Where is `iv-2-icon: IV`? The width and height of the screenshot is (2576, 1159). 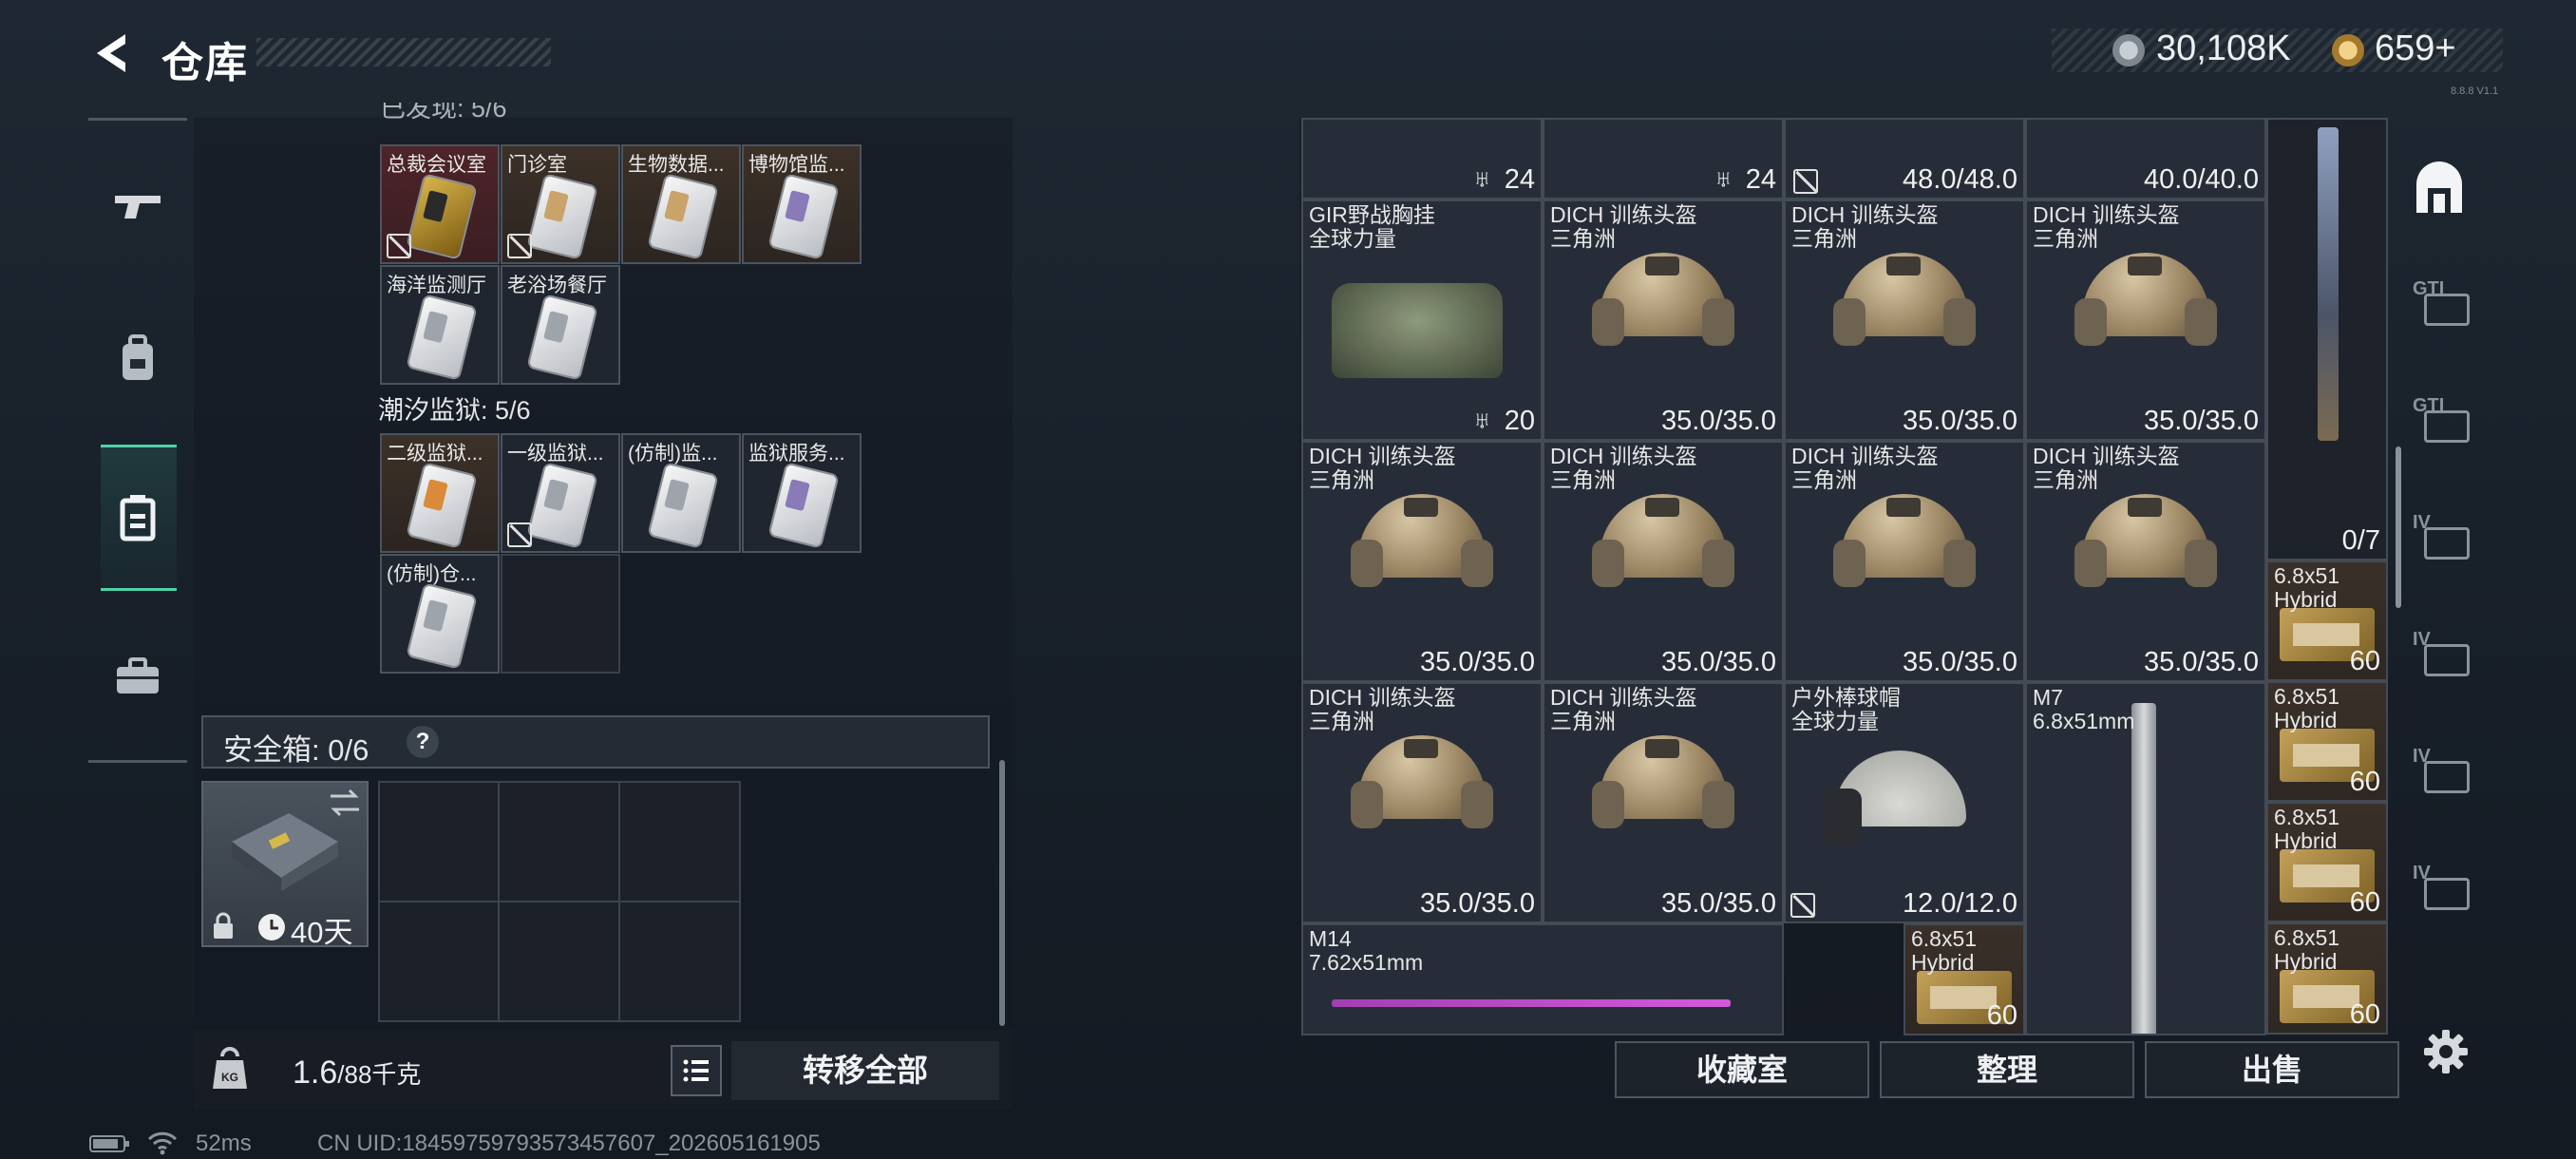
iv-2-icon: IV is located at coordinates (2445, 658).